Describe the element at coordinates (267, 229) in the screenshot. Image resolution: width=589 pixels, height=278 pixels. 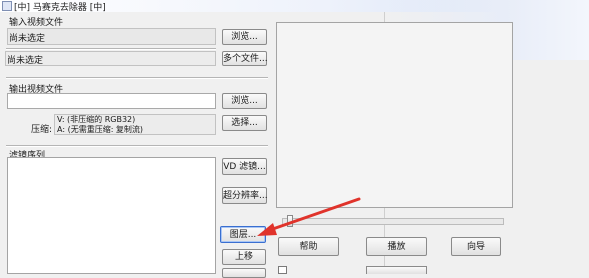
I see `arrow-head` at that location.